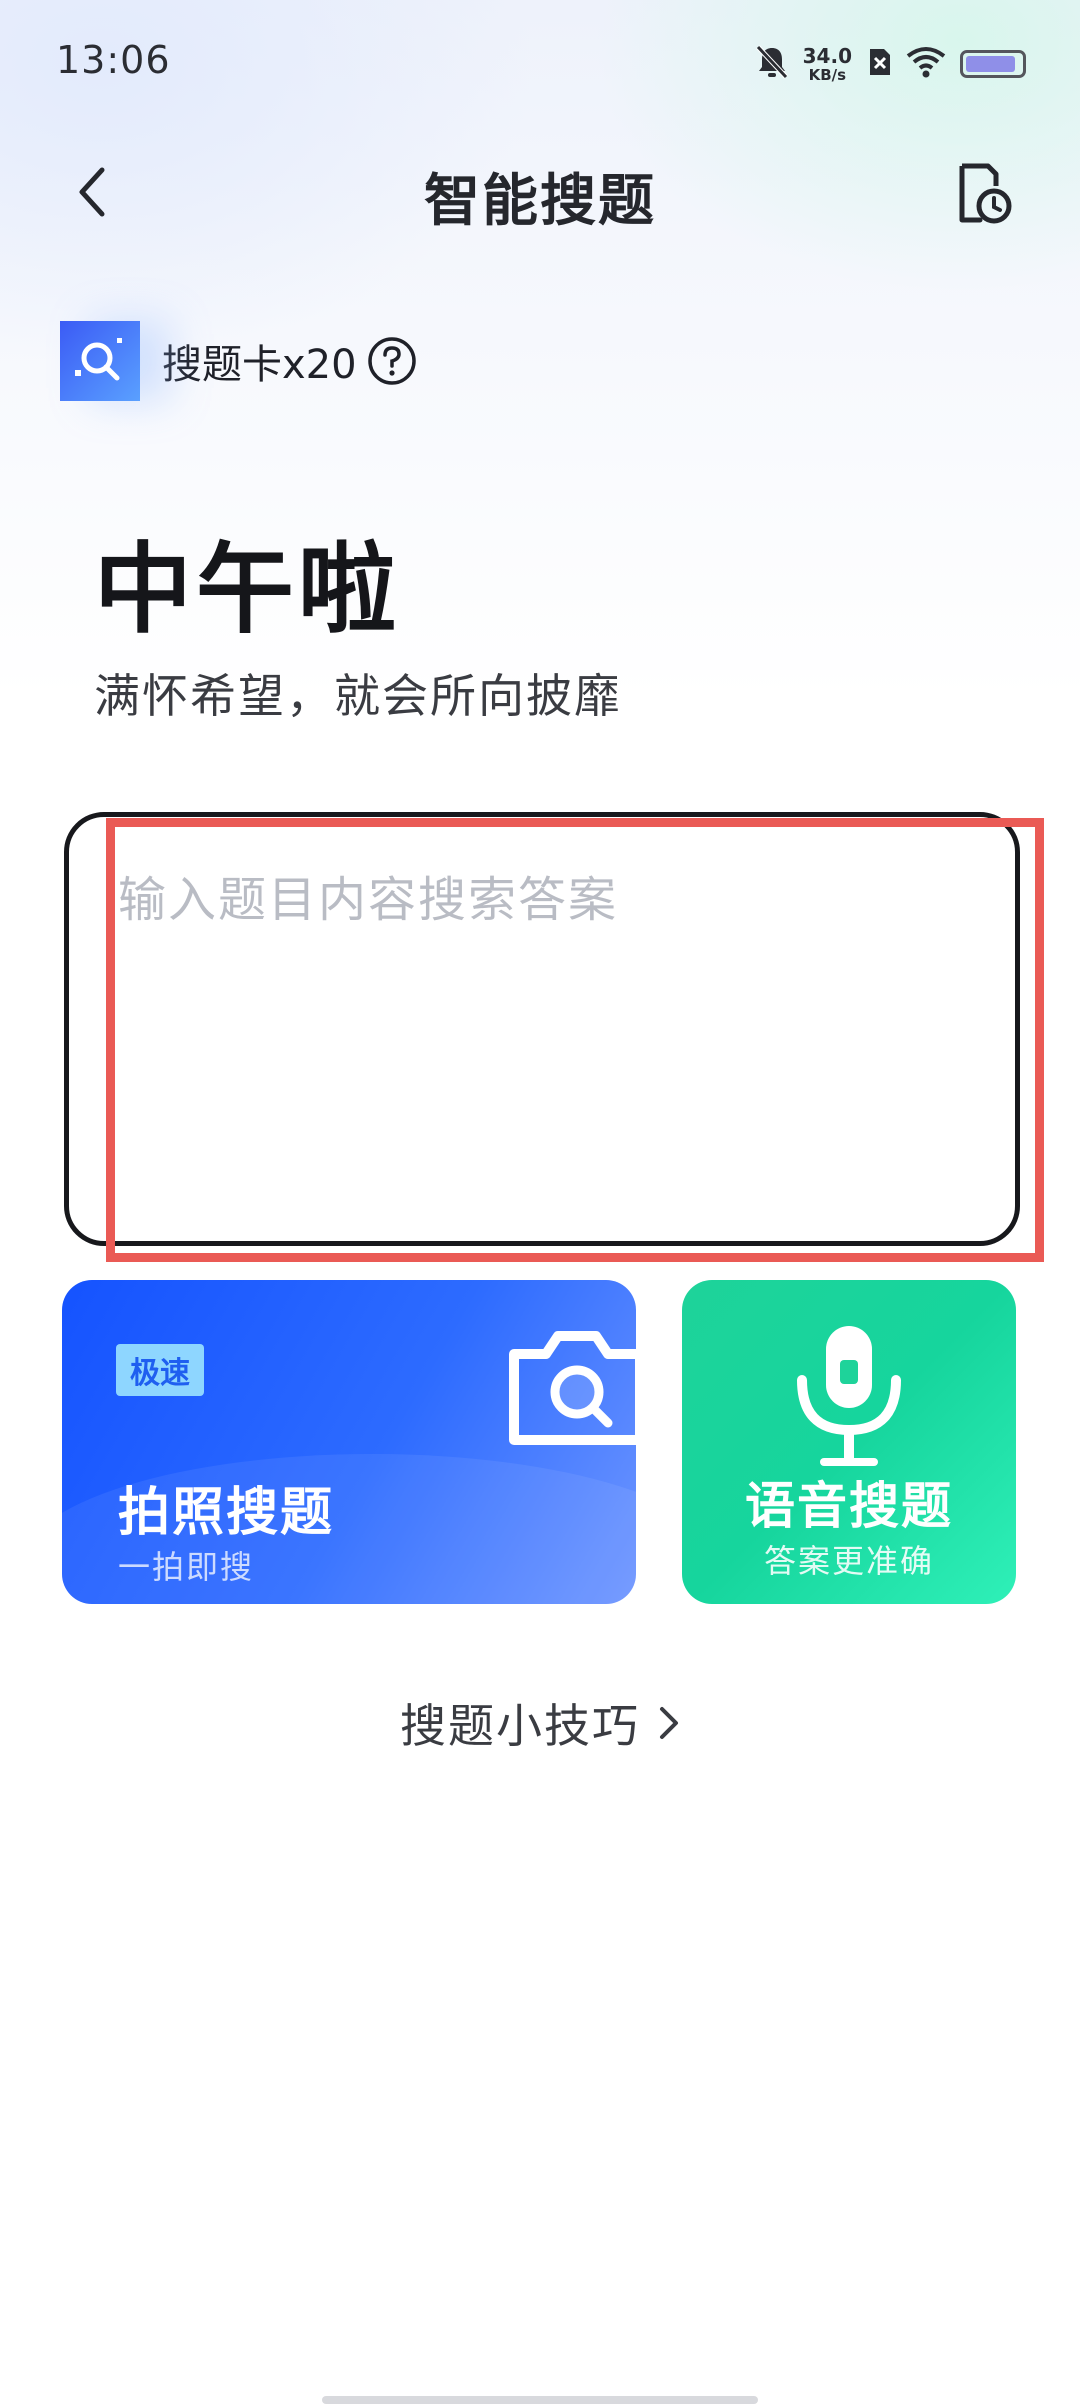  I want to click on network-speed-unit: KB/s, so click(827, 74).